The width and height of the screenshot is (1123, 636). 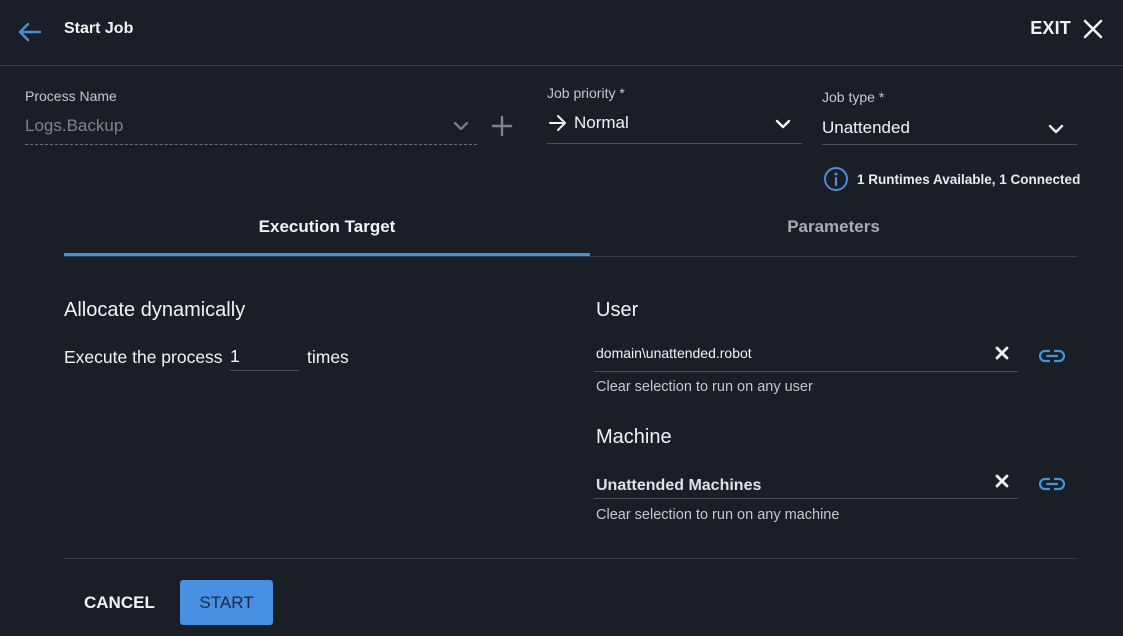 What do you see at coordinates (806, 483) in the screenshot?
I see `machine-picker: Unattended Machines` at bounding box center [806, 483].